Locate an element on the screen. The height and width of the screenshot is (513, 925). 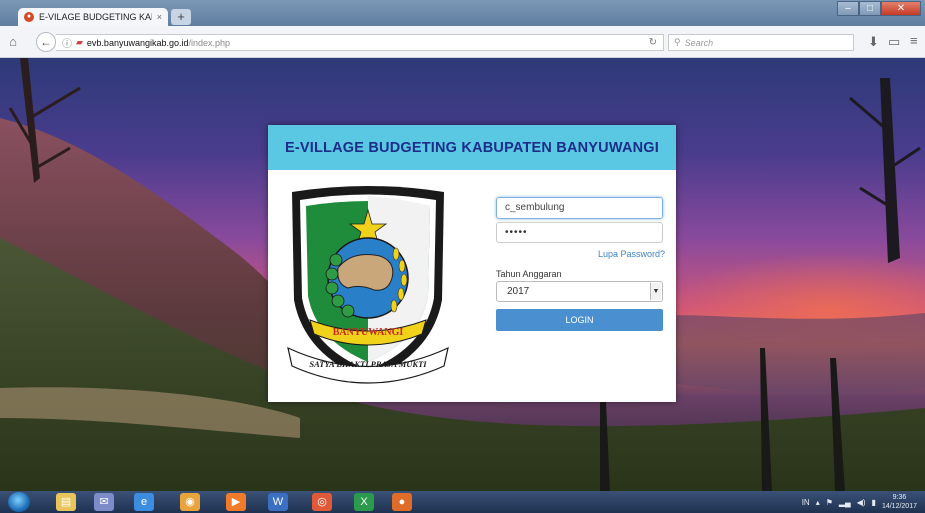
system-tray: IN ▴ ⚑ ▂▄ ◀) ▮ 9:36 14/12/2017 is located at coordinates (859, 502).